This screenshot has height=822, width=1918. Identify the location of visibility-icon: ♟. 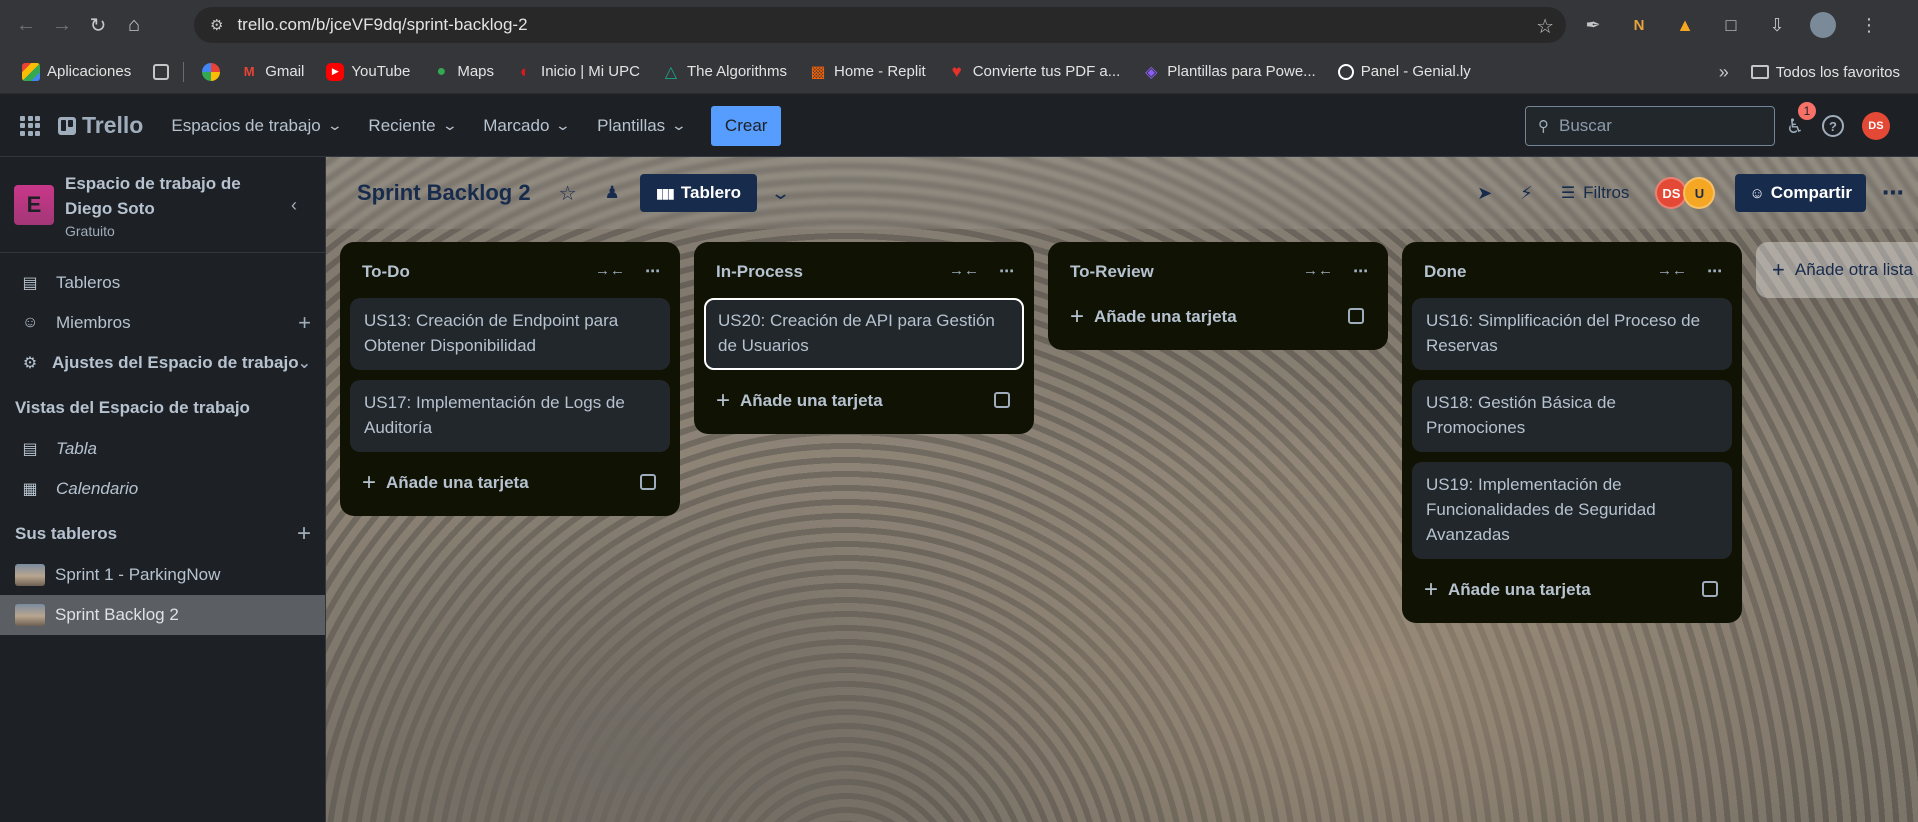
(612, 193).